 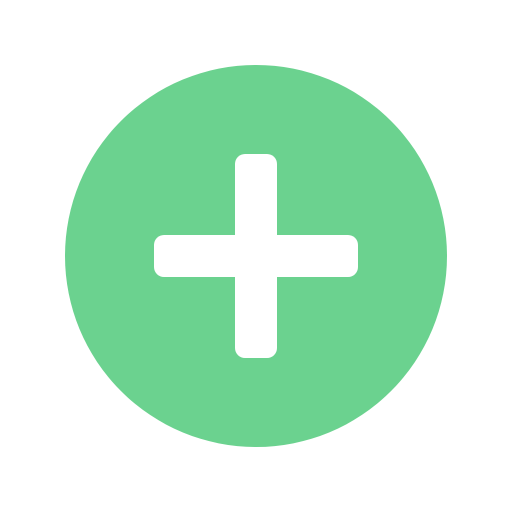 I want to click on plus-icon-horizontal-bar, so click(x=256, y=256).